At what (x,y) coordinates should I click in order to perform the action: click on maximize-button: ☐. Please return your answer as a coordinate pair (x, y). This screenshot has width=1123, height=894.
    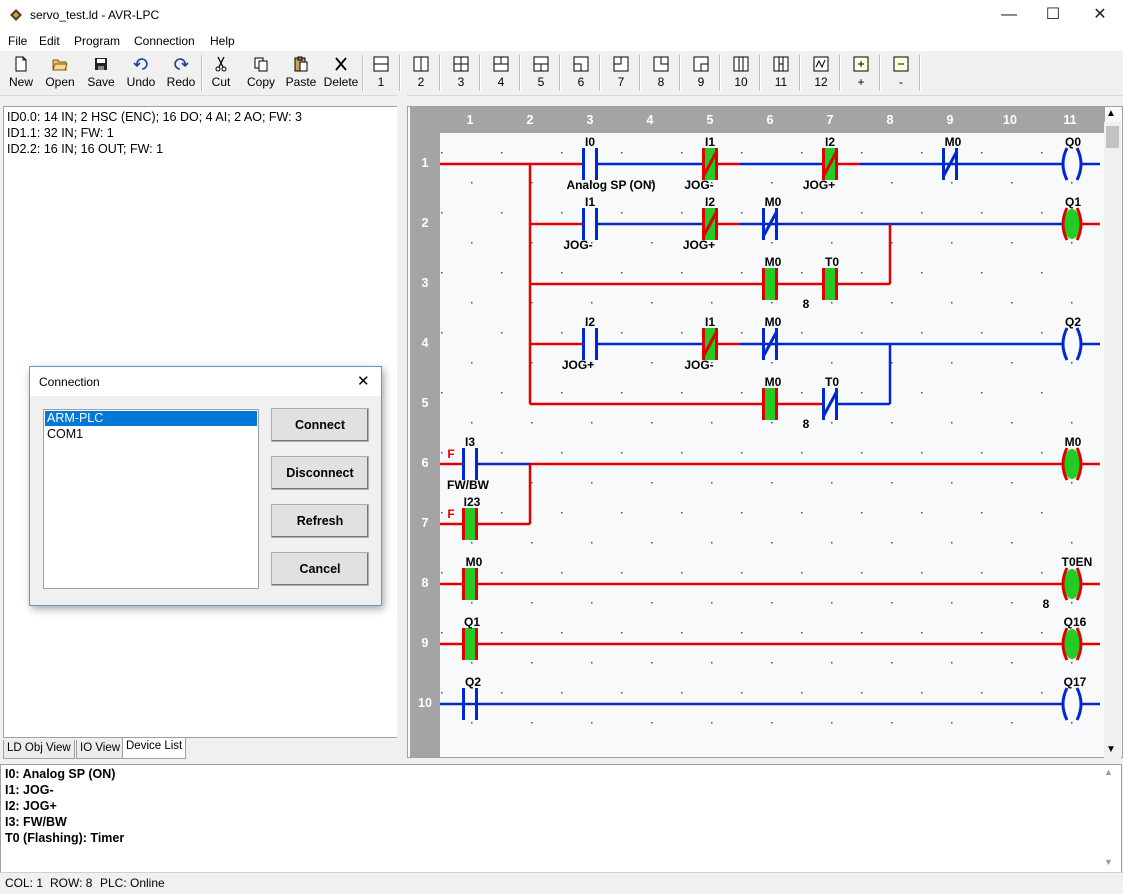
    Looking at the image, I should click on (1053, 15).